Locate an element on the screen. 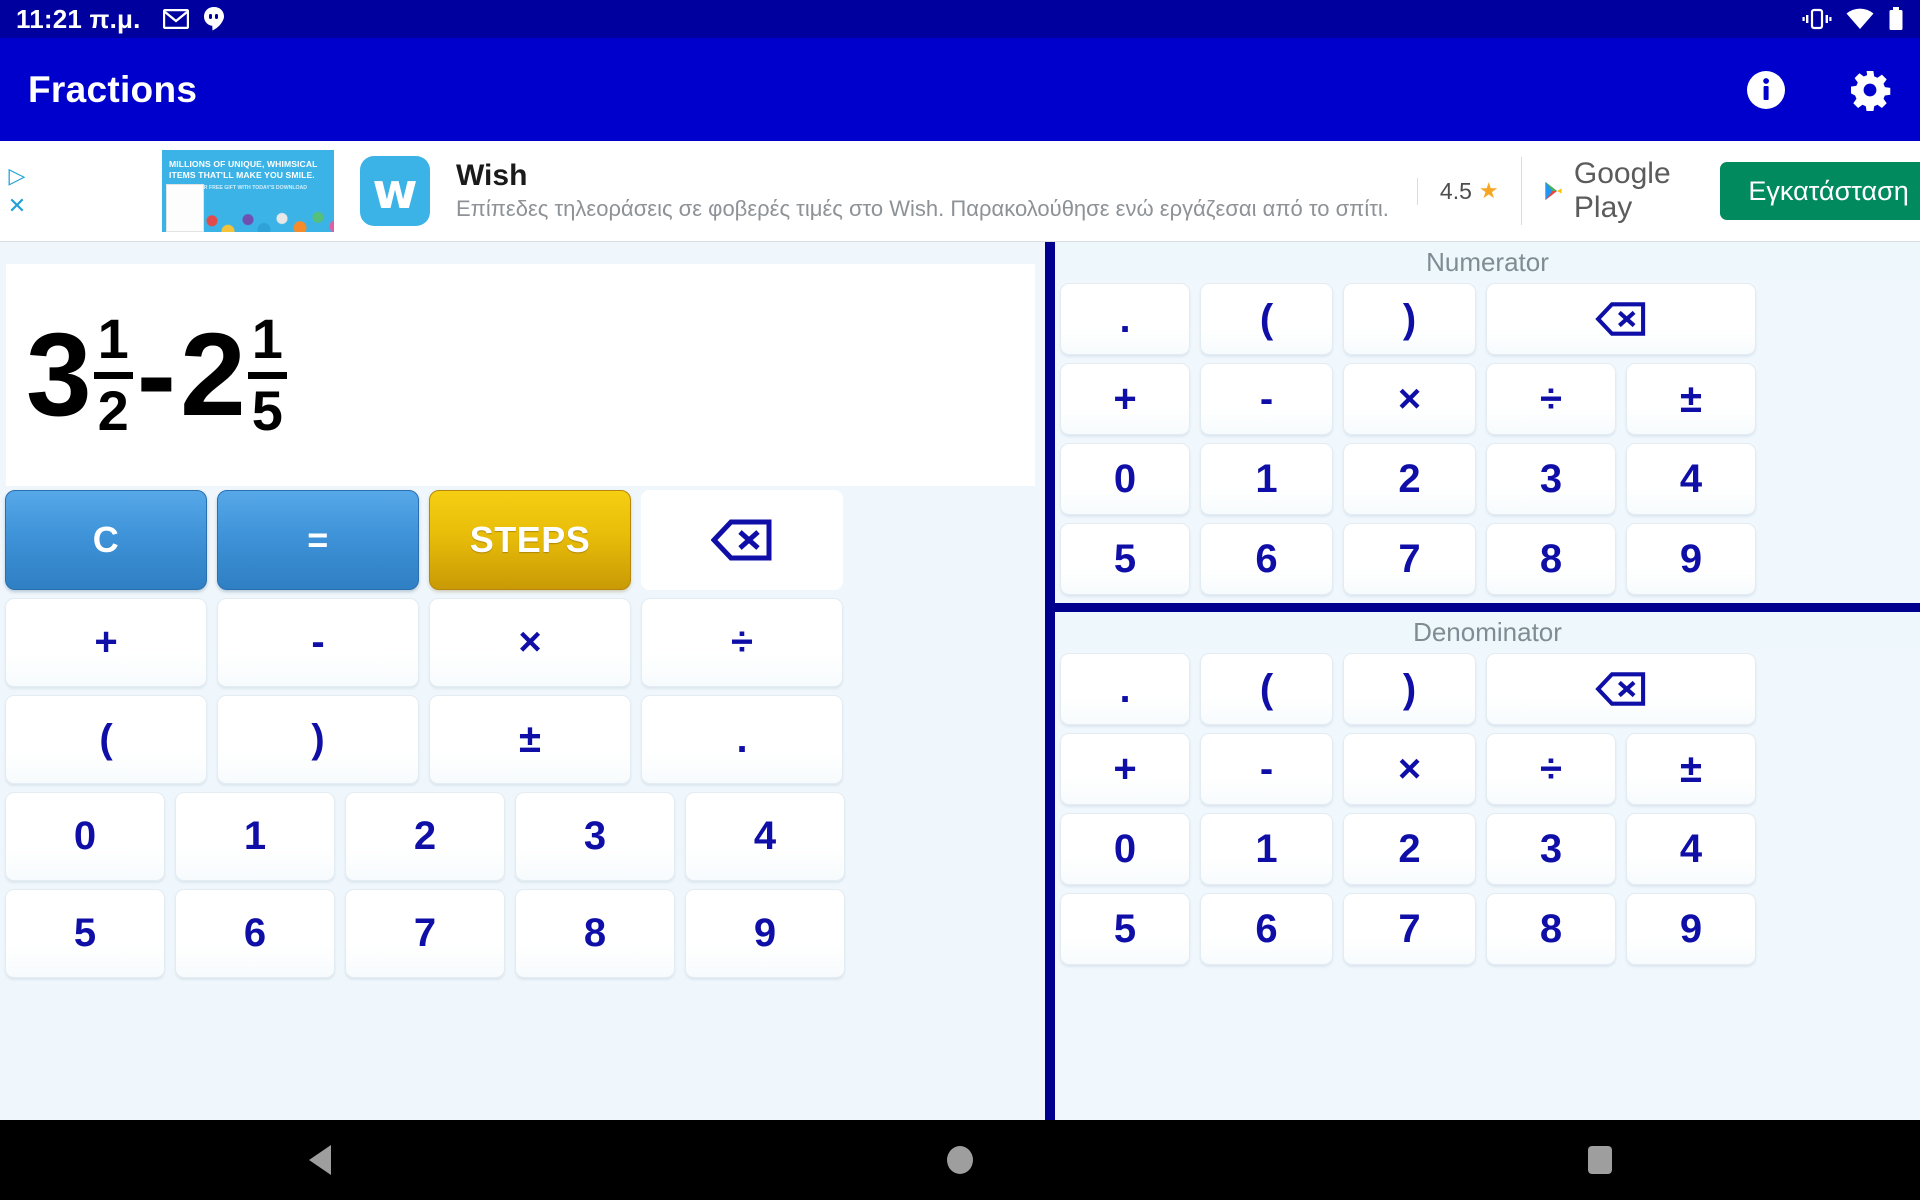  denominator-key-minus: - is located at coordinates (1266, 769).